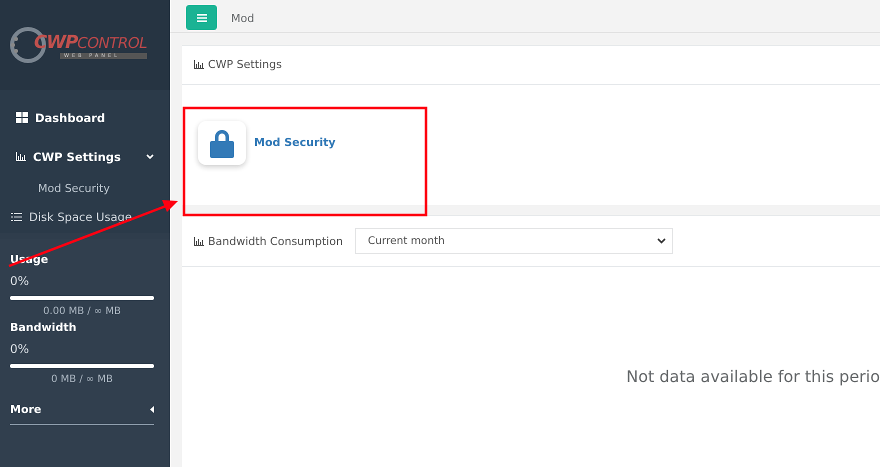  I want to click on tile-icon, so click(222, 142).